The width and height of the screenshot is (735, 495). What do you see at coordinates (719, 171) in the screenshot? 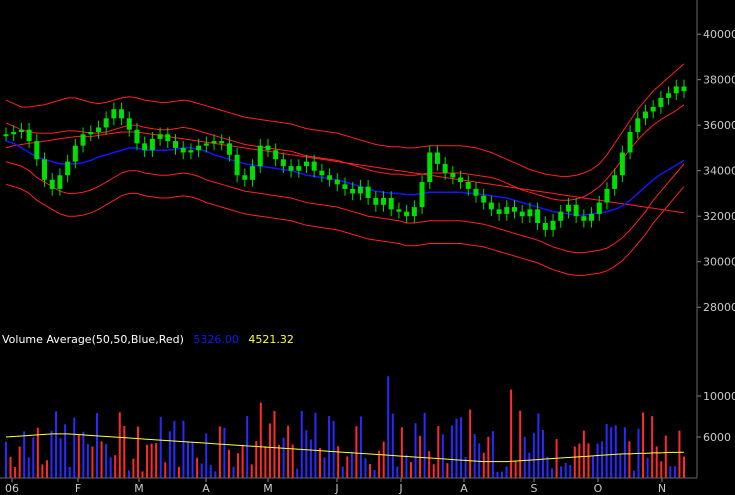
I see `price-tick-label: 34000` at bounding box center [719, 171].